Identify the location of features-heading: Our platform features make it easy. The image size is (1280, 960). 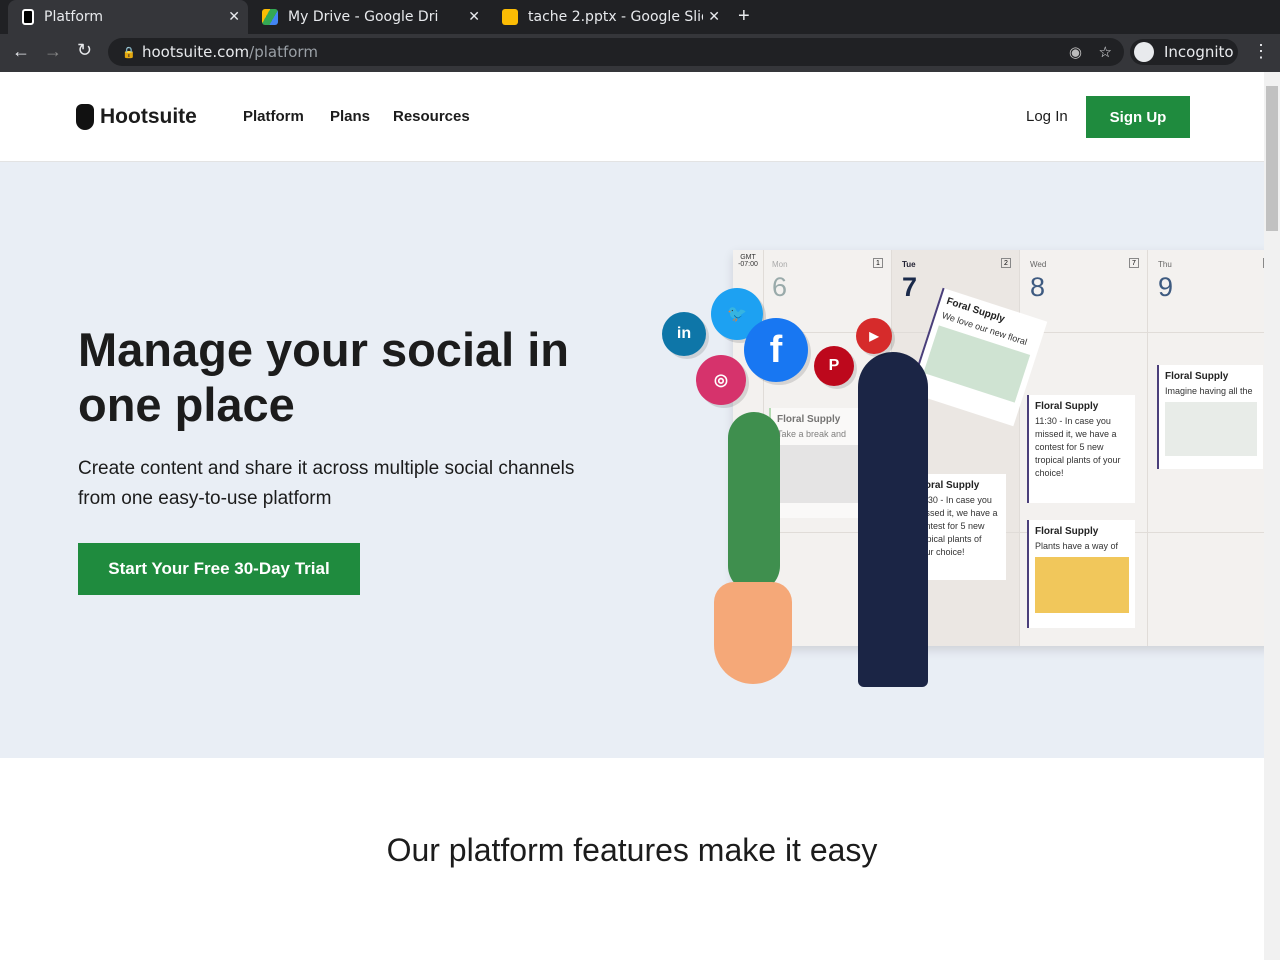
(632, 850).